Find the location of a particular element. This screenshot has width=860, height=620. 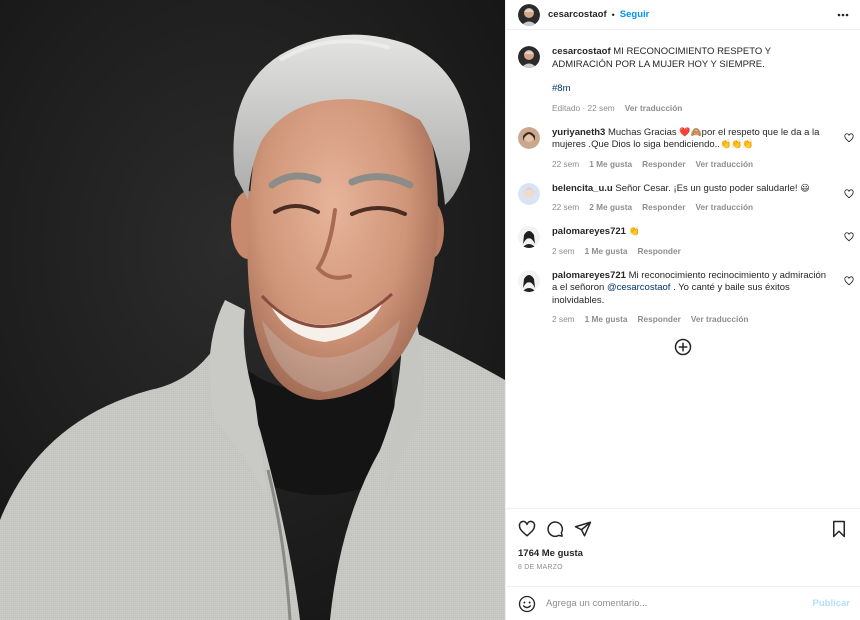

load-more-comments is located at coordinates (683, 347).